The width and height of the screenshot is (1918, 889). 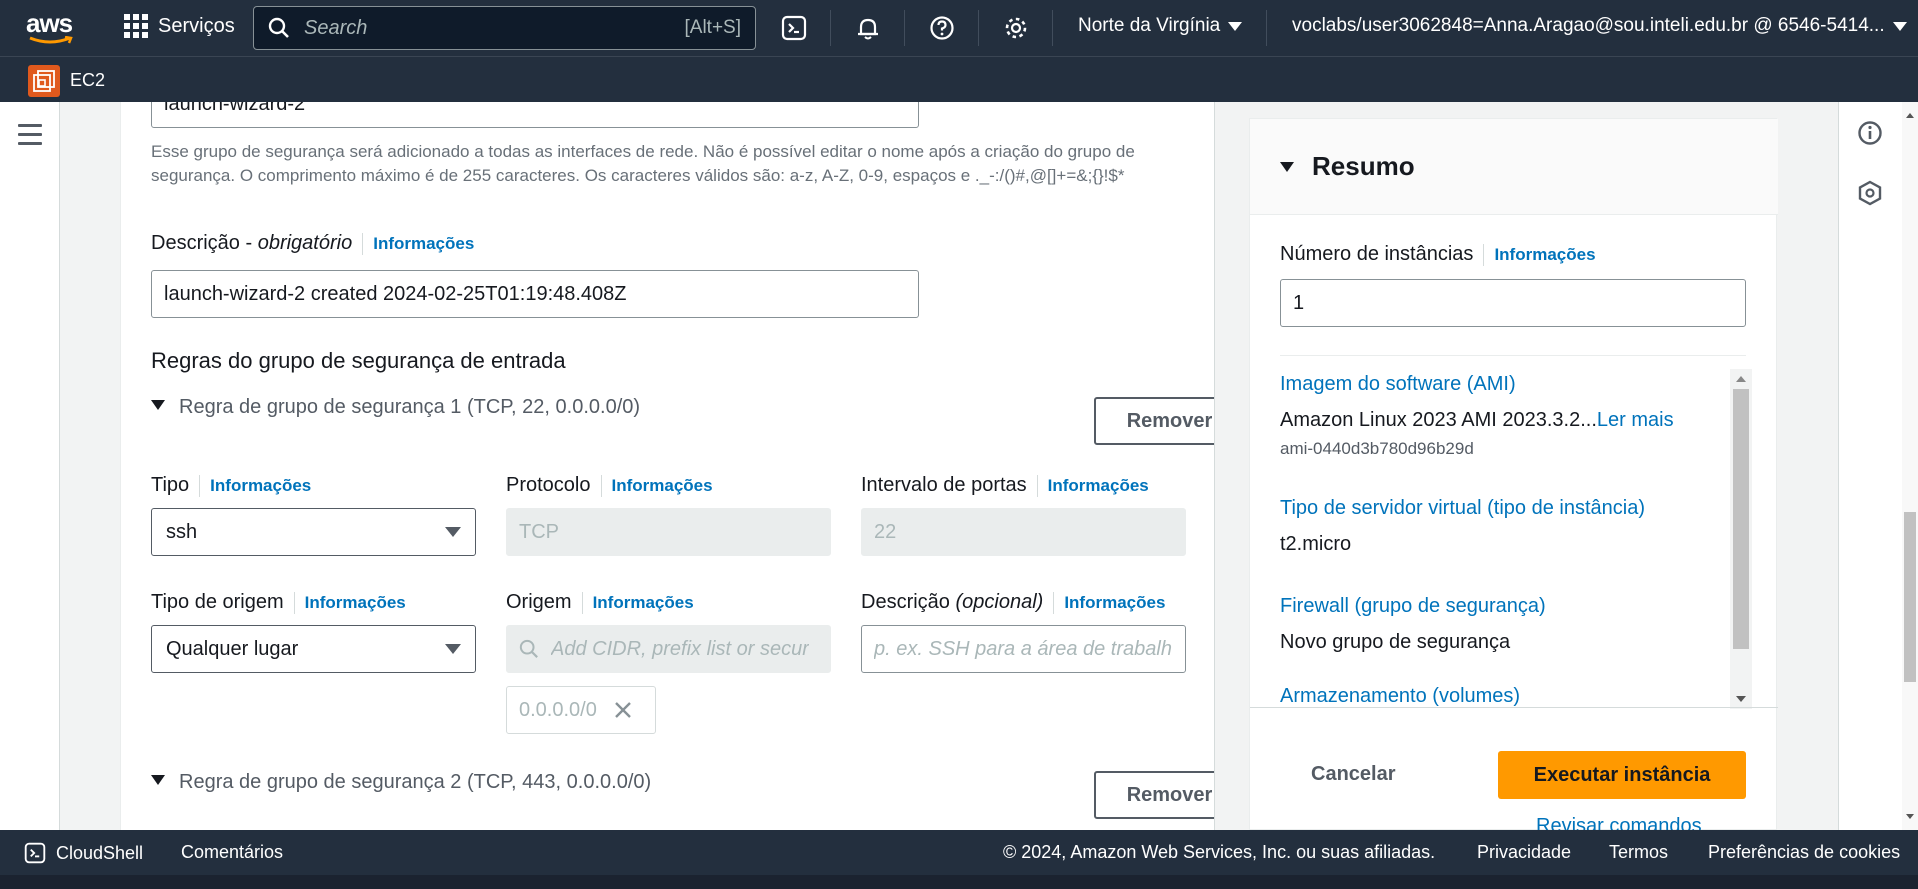 What do you see at coordinates (355, 603) in the screenshot?
I see `source-type-info-link: Informações` at bounding box center [355, 603].